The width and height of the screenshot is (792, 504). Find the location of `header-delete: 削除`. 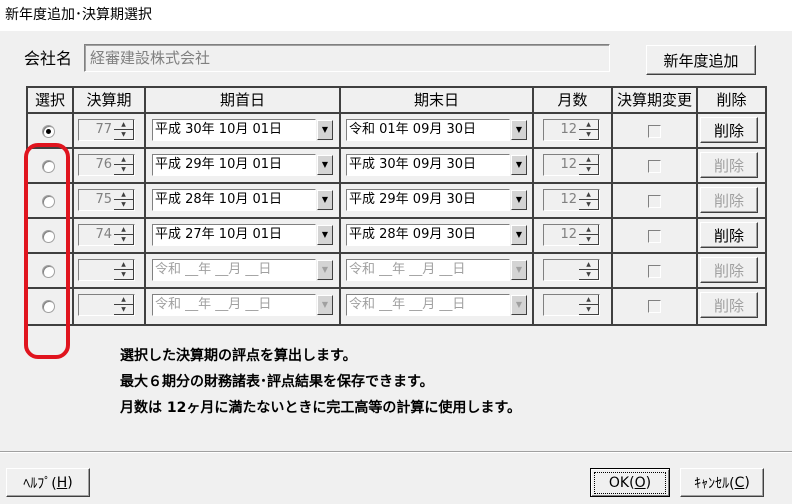

header-delete: 削除 is located at coordinates (731, 100).